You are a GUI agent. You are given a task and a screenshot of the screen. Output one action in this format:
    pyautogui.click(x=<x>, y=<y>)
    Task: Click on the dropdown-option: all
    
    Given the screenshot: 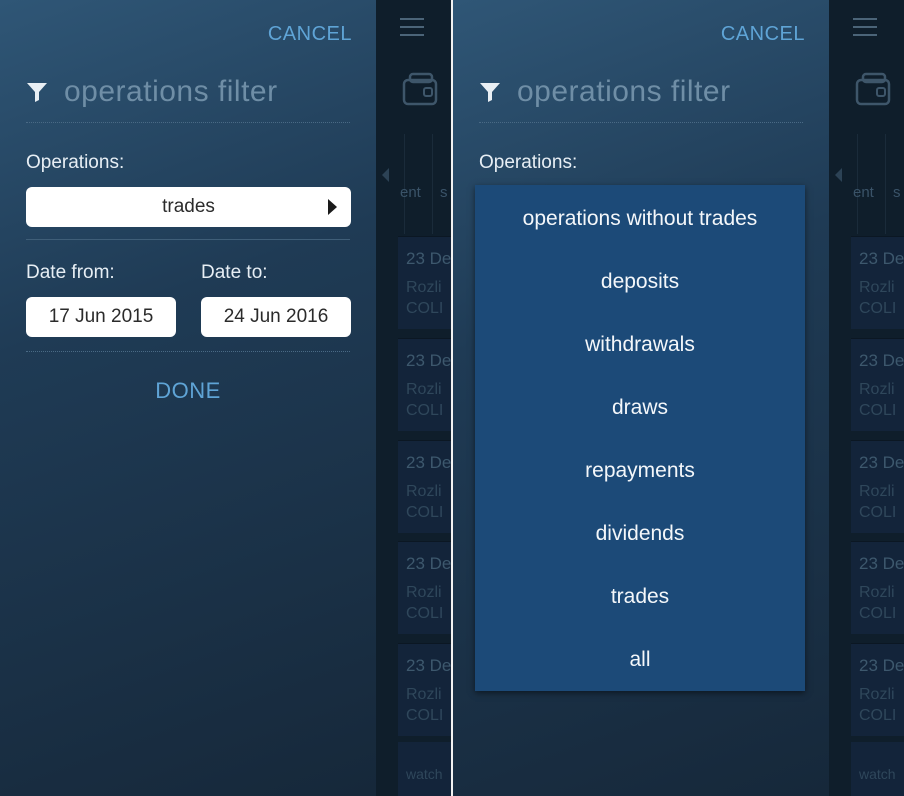 What is the action you would take?
    pyautogui.click(x=640, y=660)
    